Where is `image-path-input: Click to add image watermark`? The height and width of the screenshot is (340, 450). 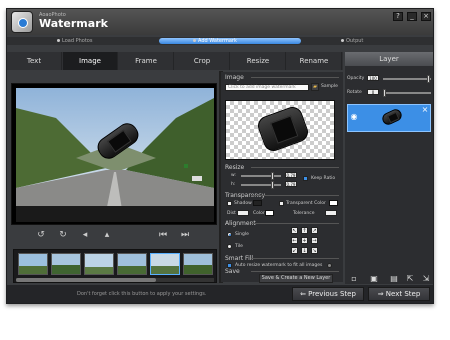 image-path-input: Click to add image watermark is located at coordinates (267, 87).